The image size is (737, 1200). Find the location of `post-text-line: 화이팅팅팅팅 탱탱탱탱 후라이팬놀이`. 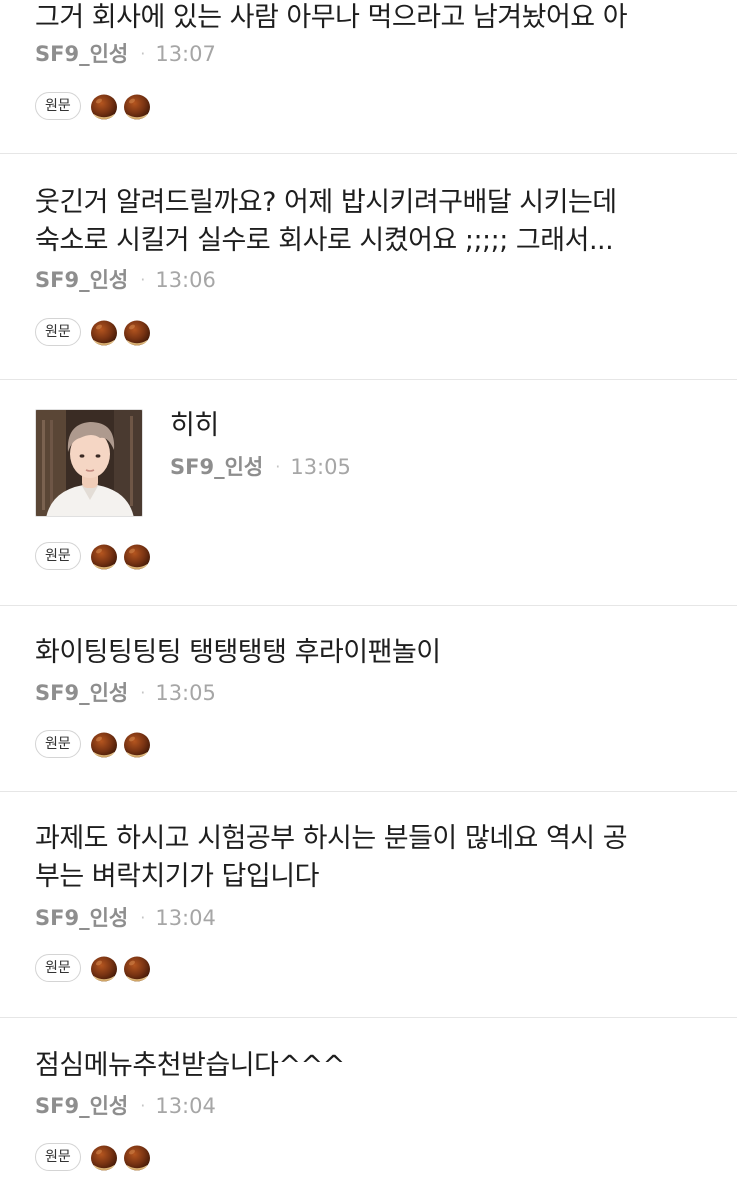

post-text-line: 화이팅팅팅팅 탱탱탱탱 후라이팬놀이 is located at coordinates (238, 652).